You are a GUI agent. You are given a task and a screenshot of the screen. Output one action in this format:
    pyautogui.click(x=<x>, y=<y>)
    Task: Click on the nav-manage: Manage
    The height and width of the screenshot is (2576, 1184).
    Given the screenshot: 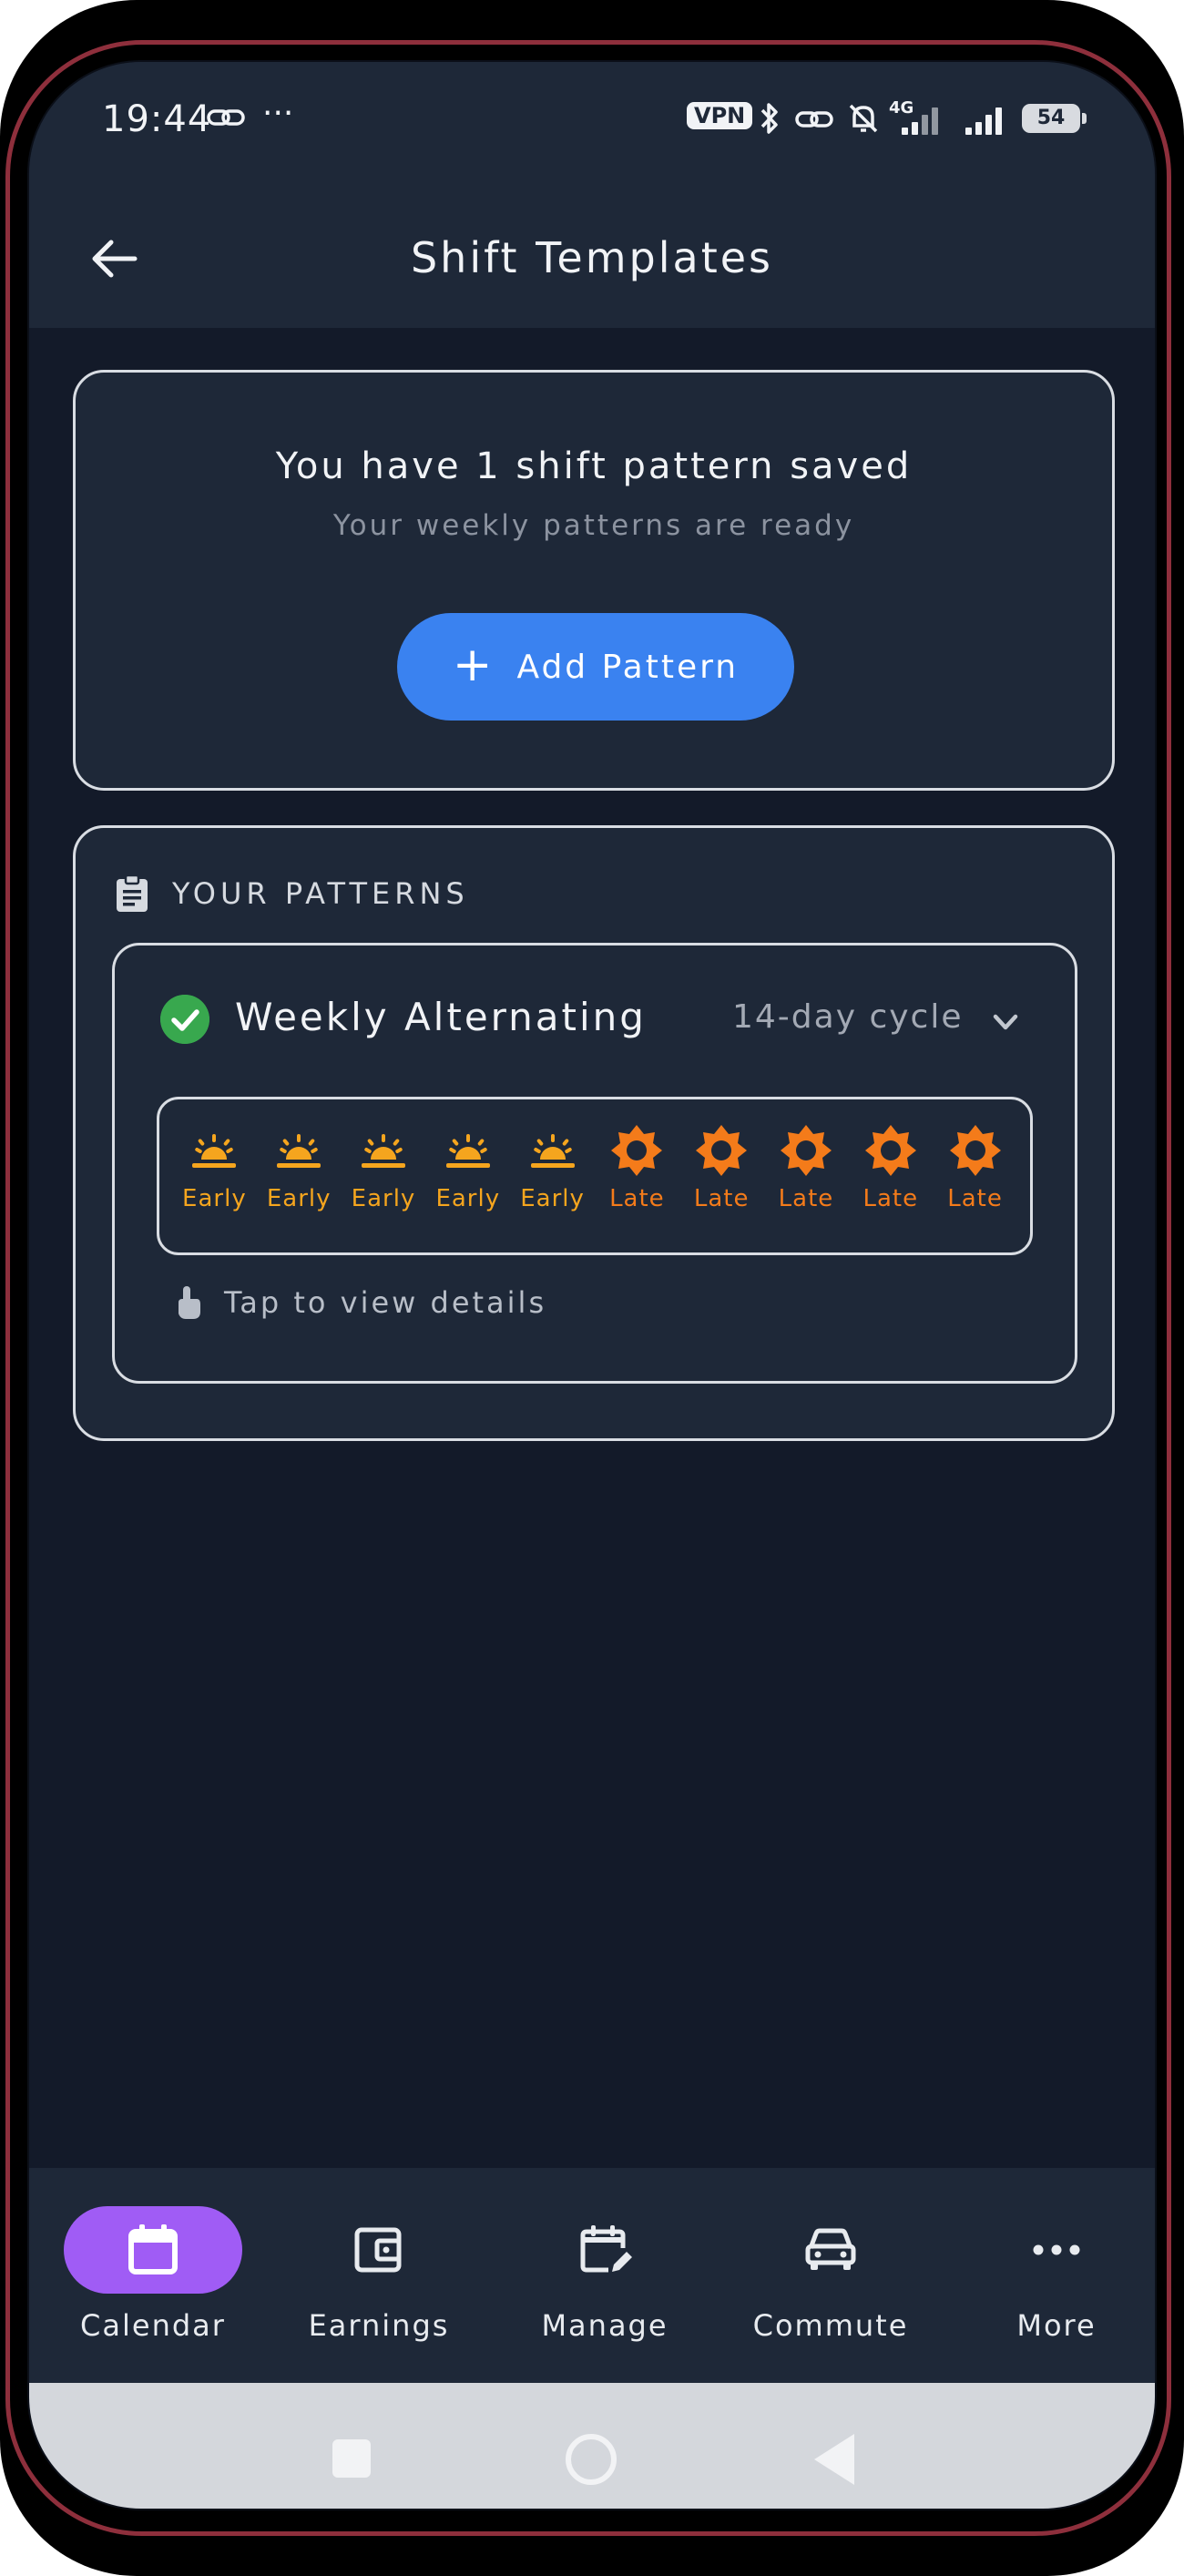 What is the action you would take?
    pyautogui.click(x=605, y=2275)
    